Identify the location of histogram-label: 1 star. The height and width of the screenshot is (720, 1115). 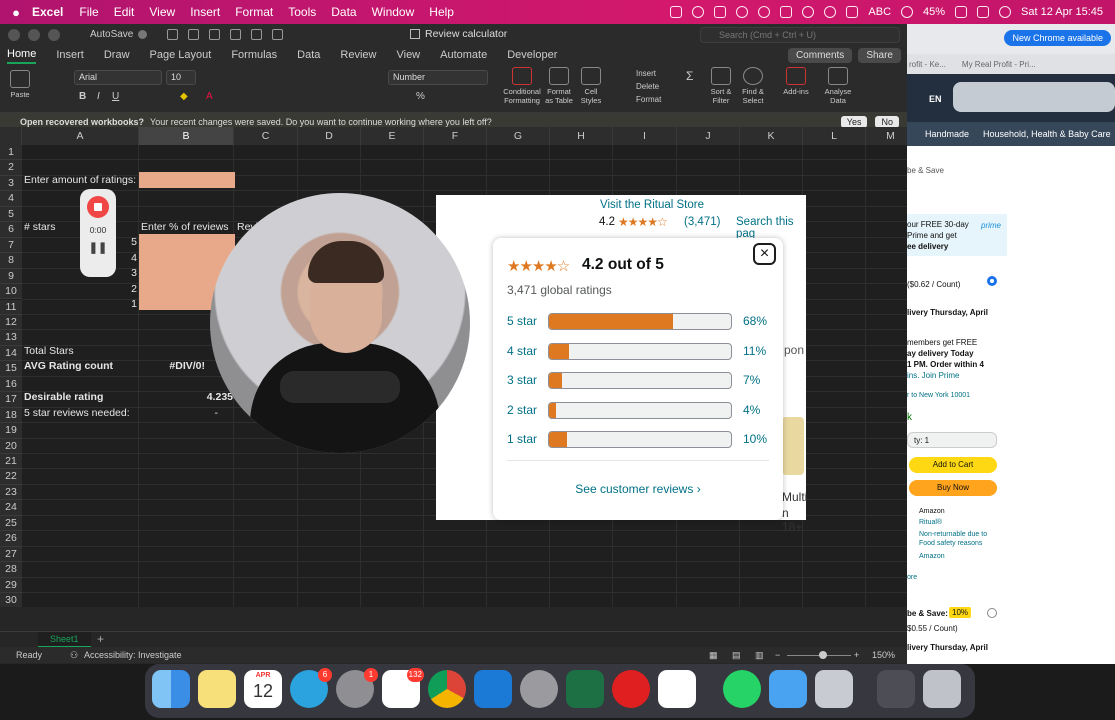
(522, 439).